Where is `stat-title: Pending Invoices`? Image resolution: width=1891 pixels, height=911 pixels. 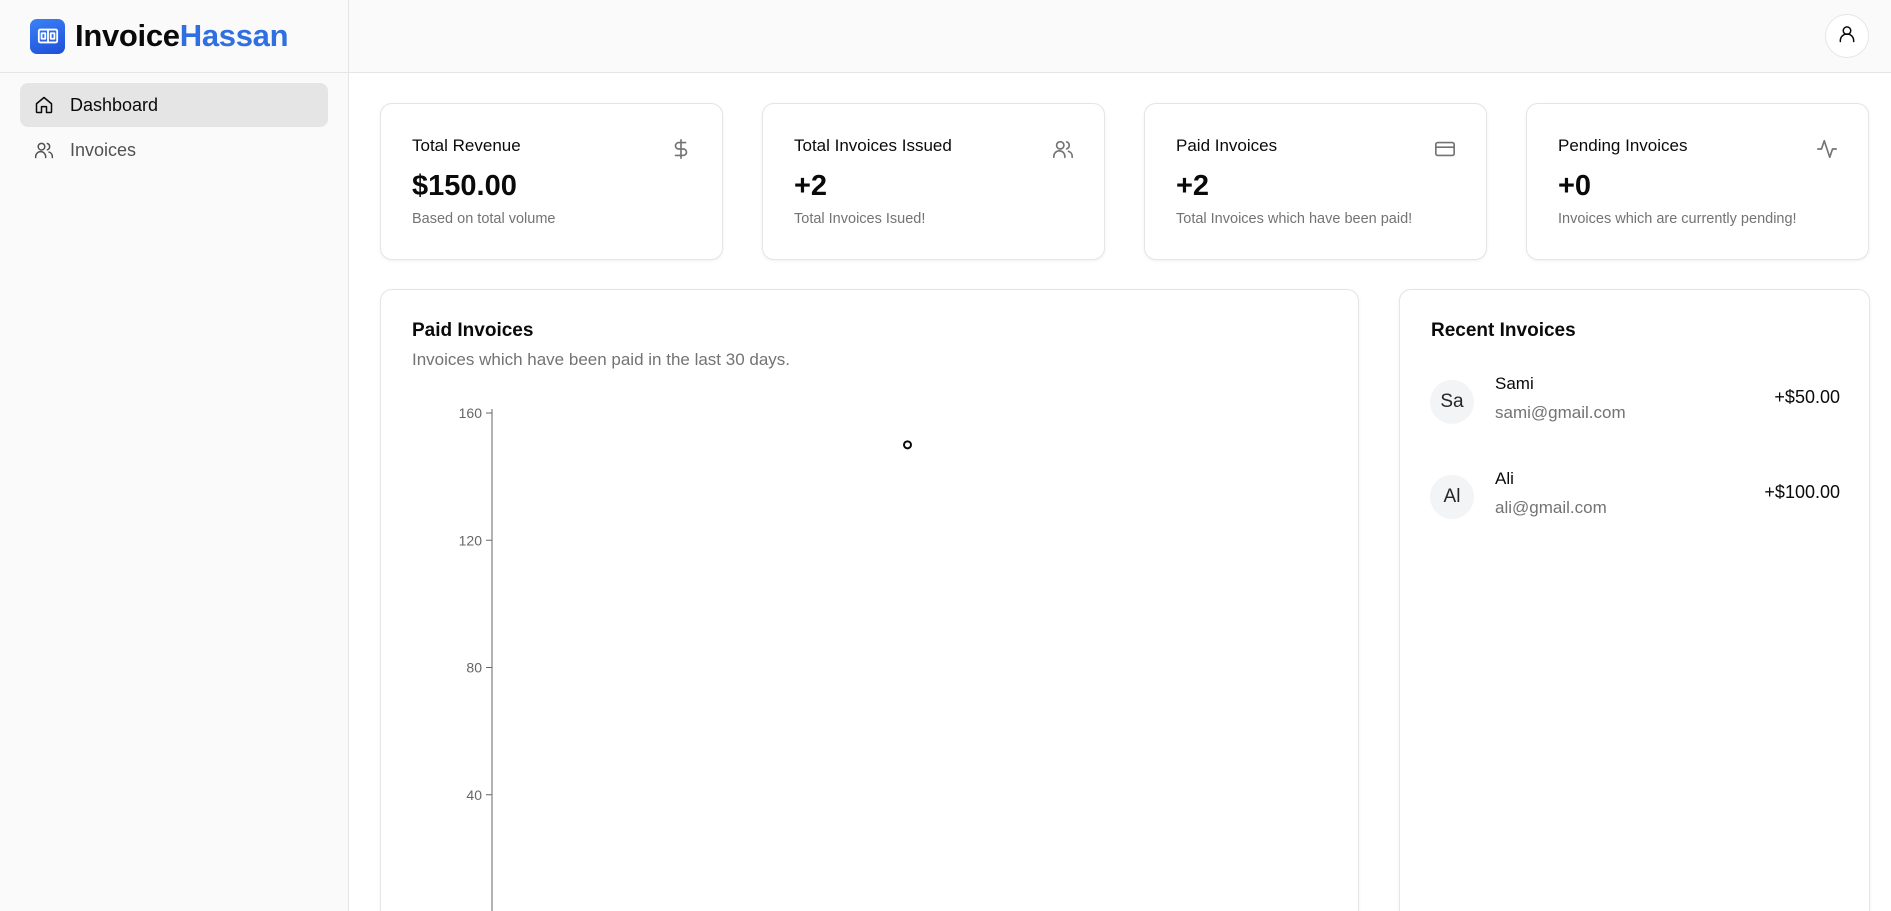
stat-title: Pending Invoices is located at coordinates (1623, 145).